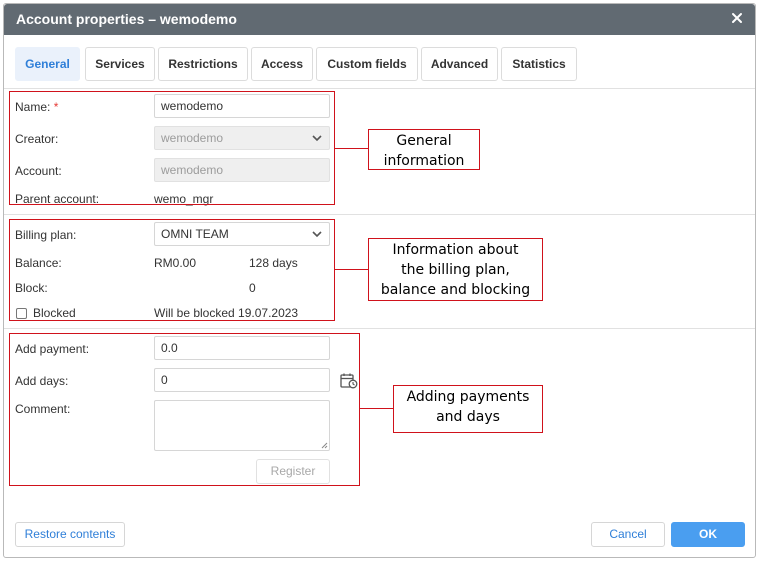 This screenshot has width=760, height=563. I want to click on general-callout: General information, so click(424, 149).